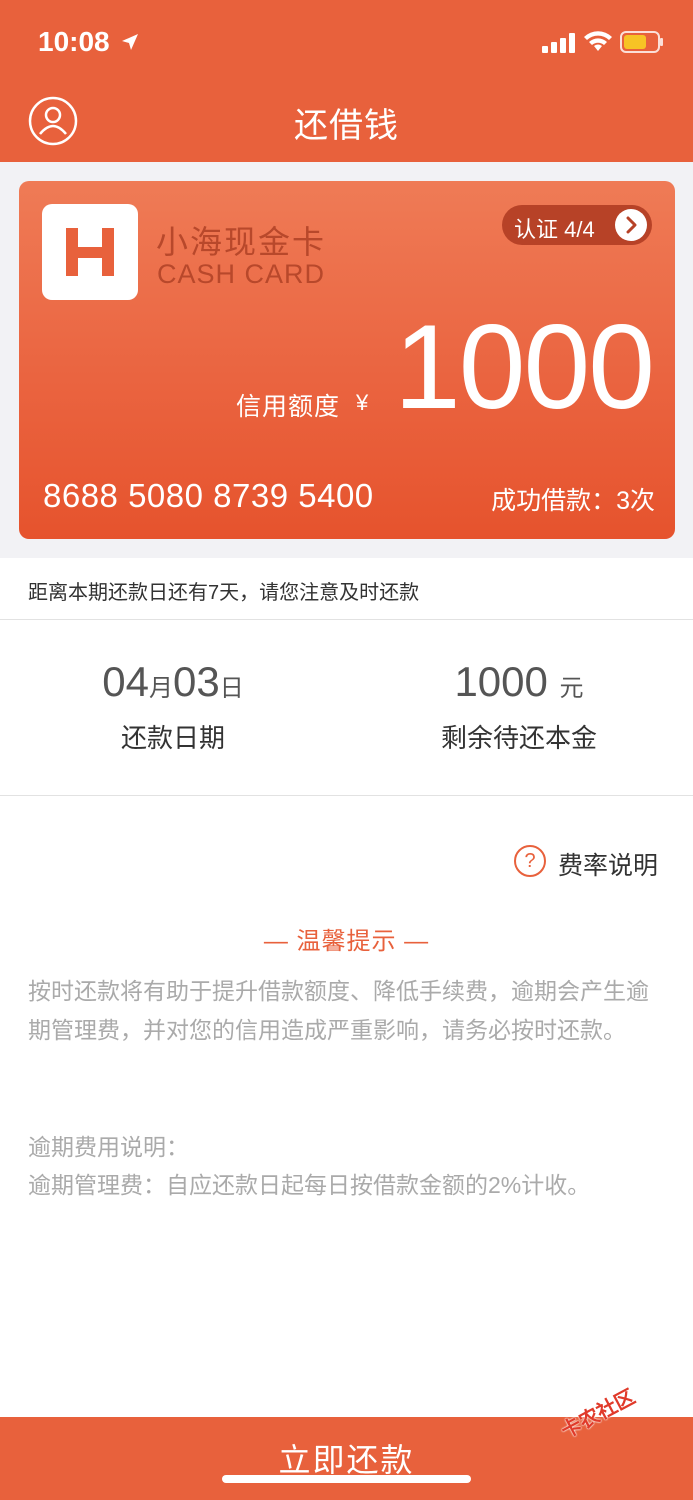  I want to click on due-date-value: 04月03日, so click(173, 681).